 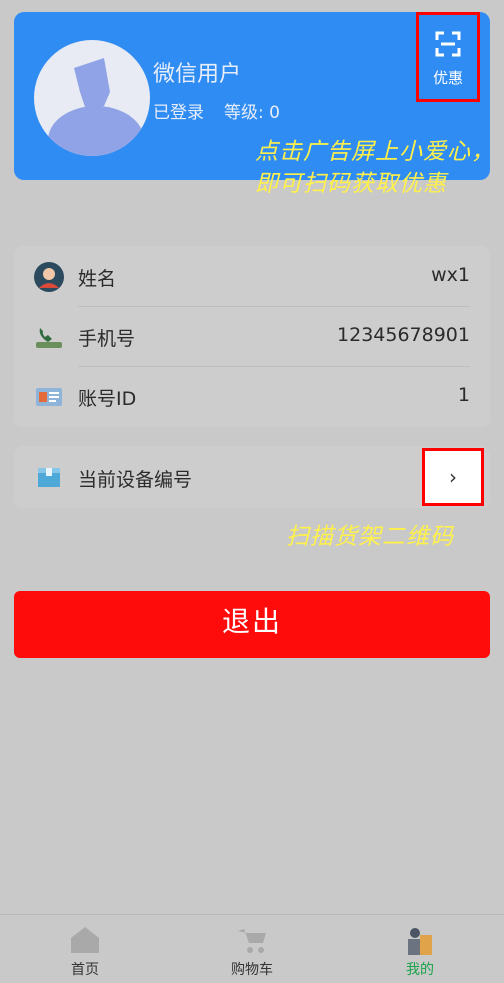 I want to click on info-label: 手机号, so click(x=107, y=339).